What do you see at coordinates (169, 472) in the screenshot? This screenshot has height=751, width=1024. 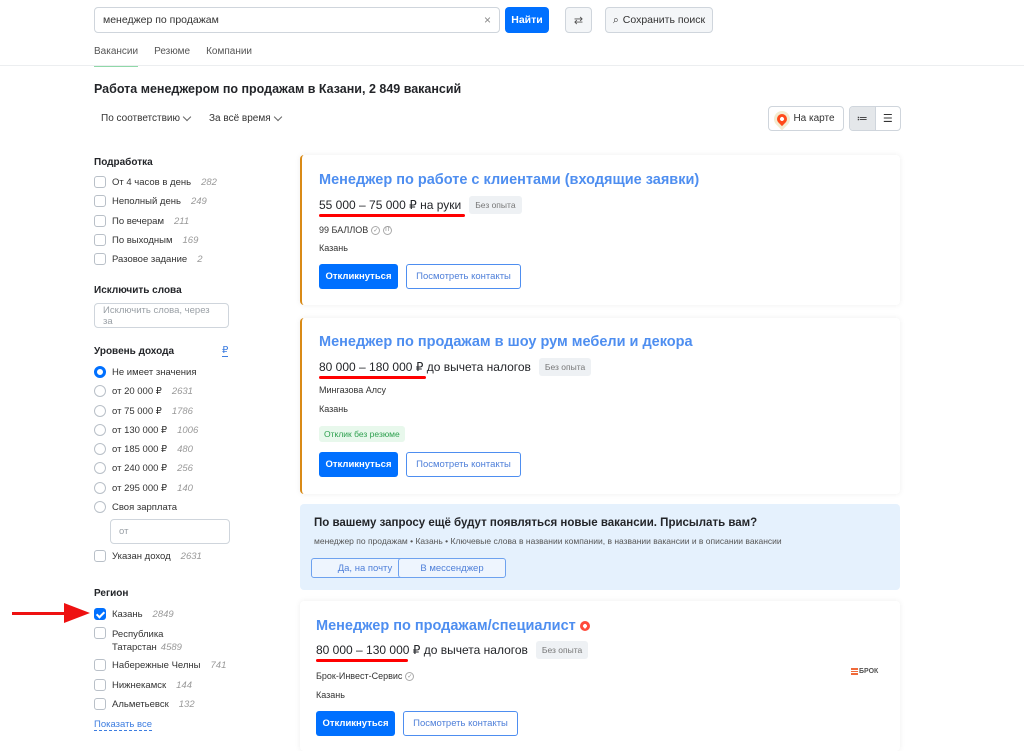 I see `income-option: от 240 000 ₽ 256` at bounding box center [169, 472].